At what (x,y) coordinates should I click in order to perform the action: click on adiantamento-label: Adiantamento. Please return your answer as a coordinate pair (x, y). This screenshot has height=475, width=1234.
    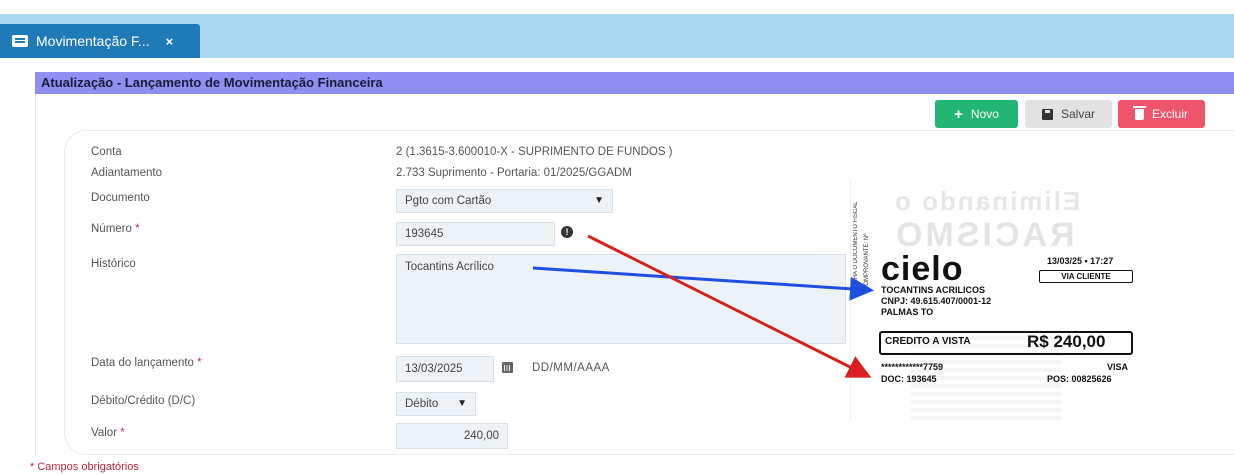
    Looking at the image, I should click on (126, 173).